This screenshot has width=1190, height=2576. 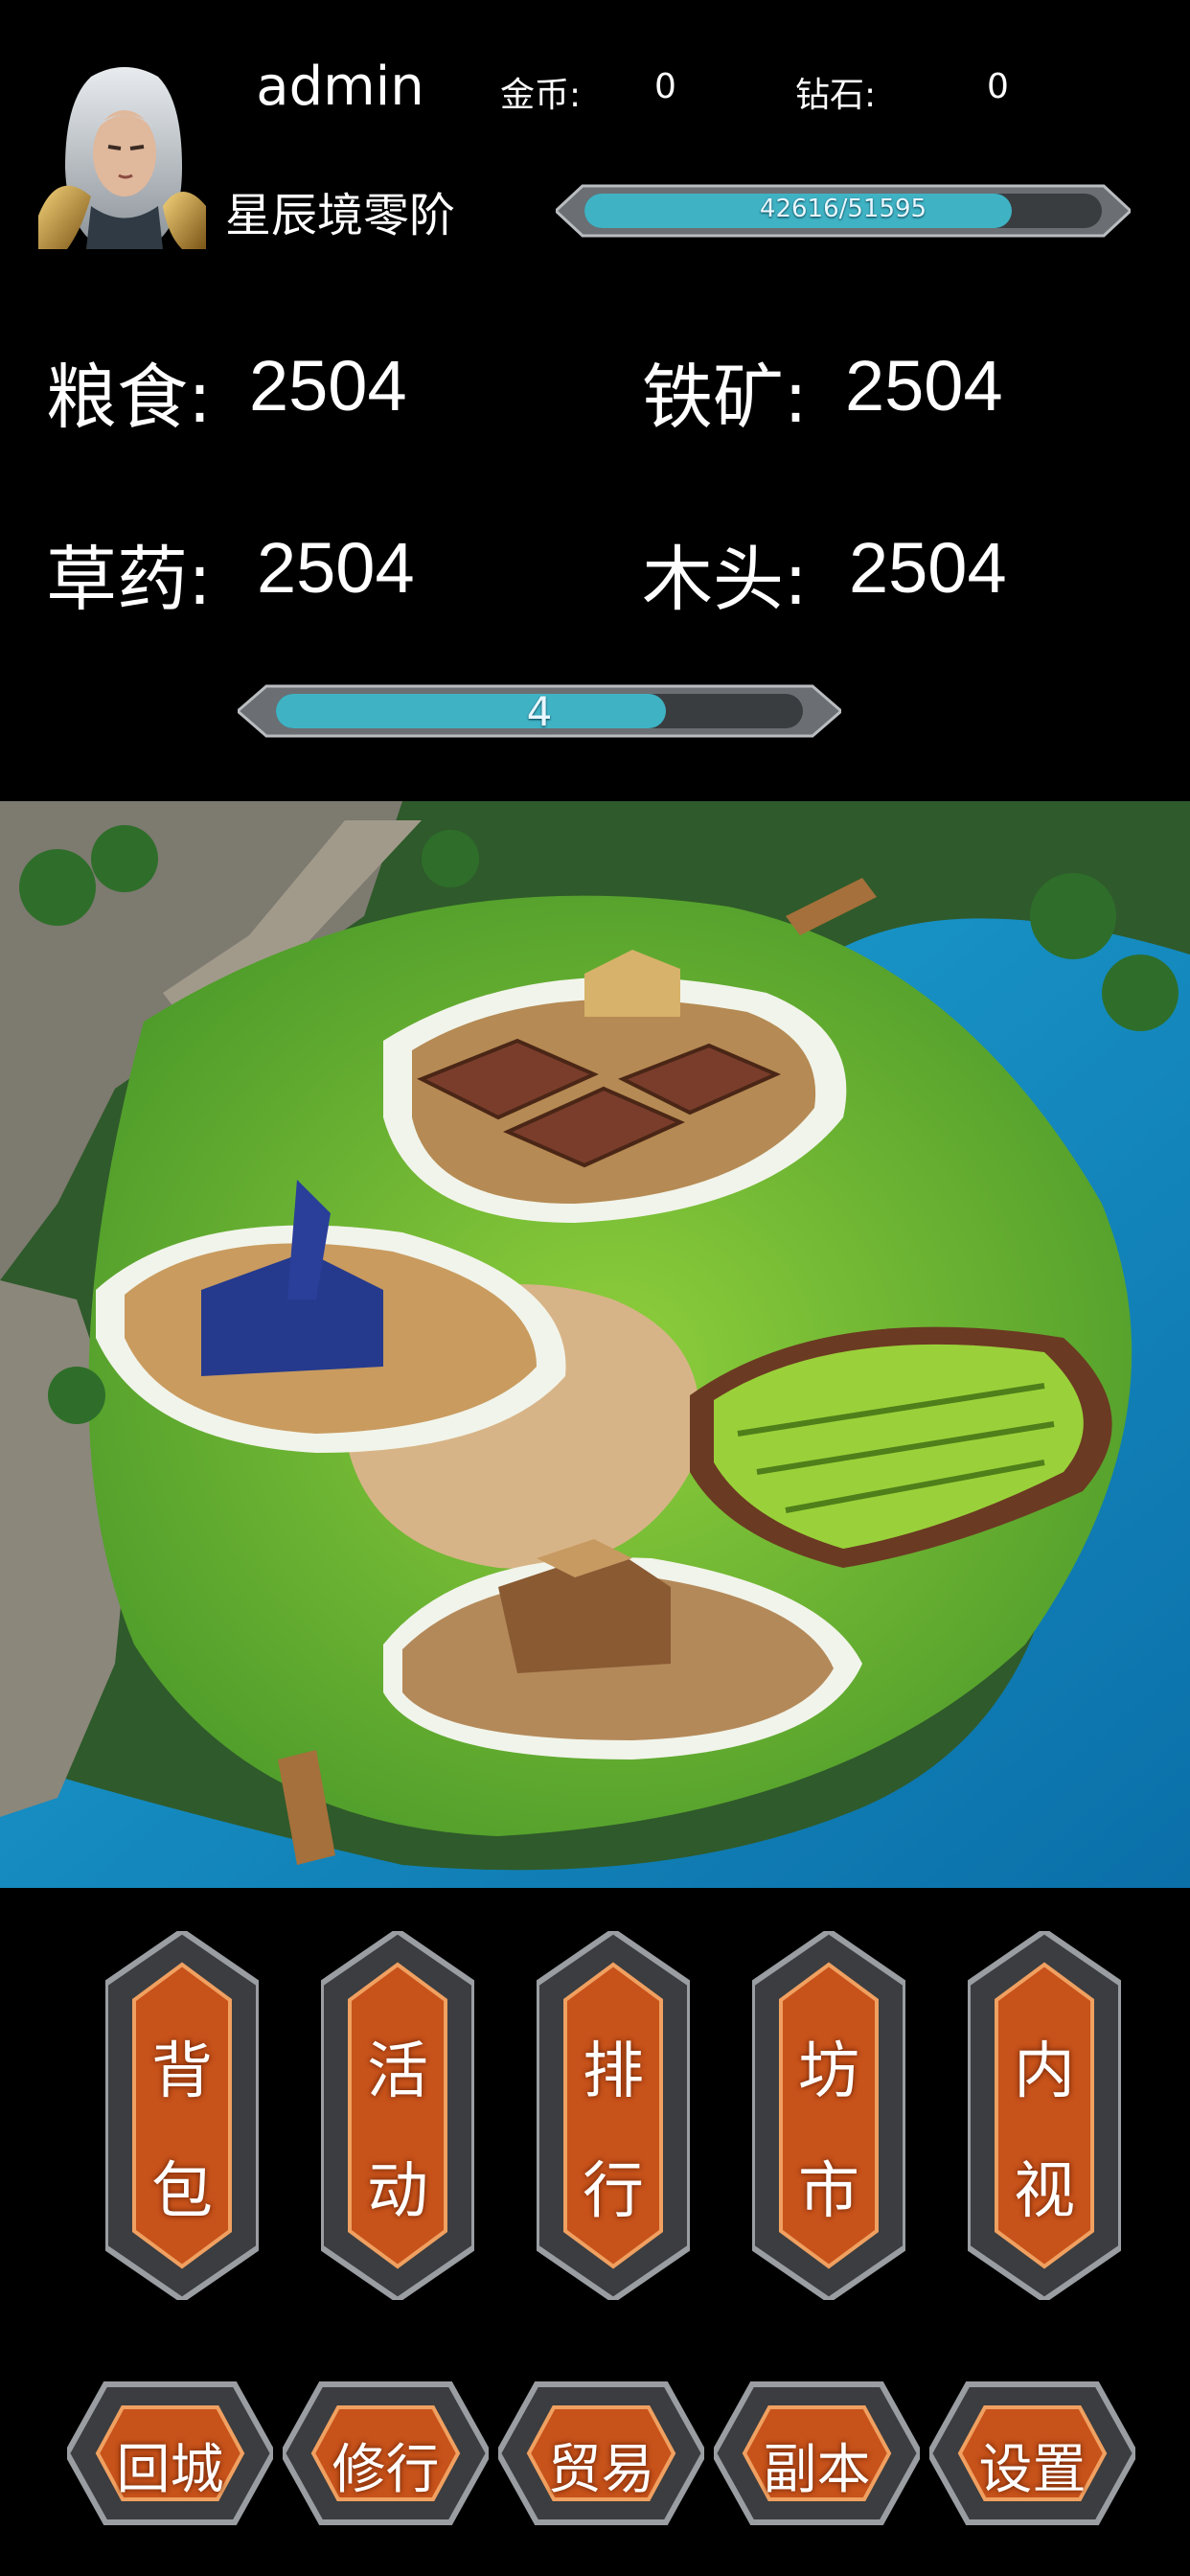 I want to click on diamond-value: 0, so click(x=998, y=86).